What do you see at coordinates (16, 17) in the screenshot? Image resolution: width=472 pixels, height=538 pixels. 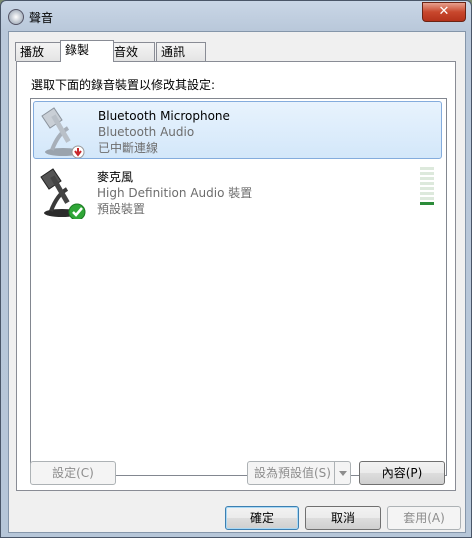 I see `speaker-icon` at bounding box center [16, 17].